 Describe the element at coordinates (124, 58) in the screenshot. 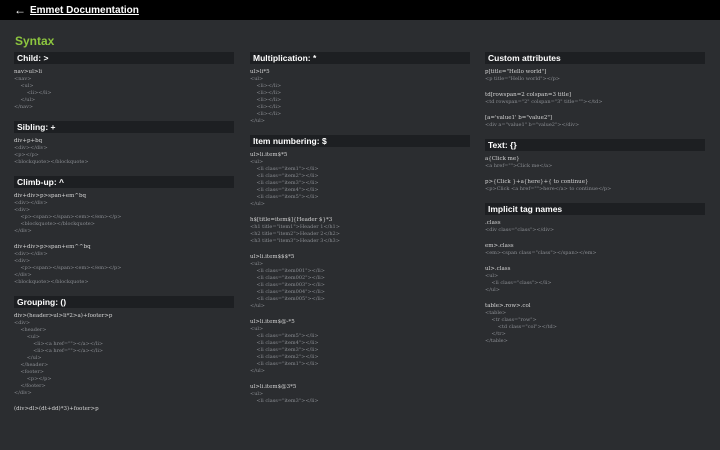

I see `section-heading: Child: >` at that location.